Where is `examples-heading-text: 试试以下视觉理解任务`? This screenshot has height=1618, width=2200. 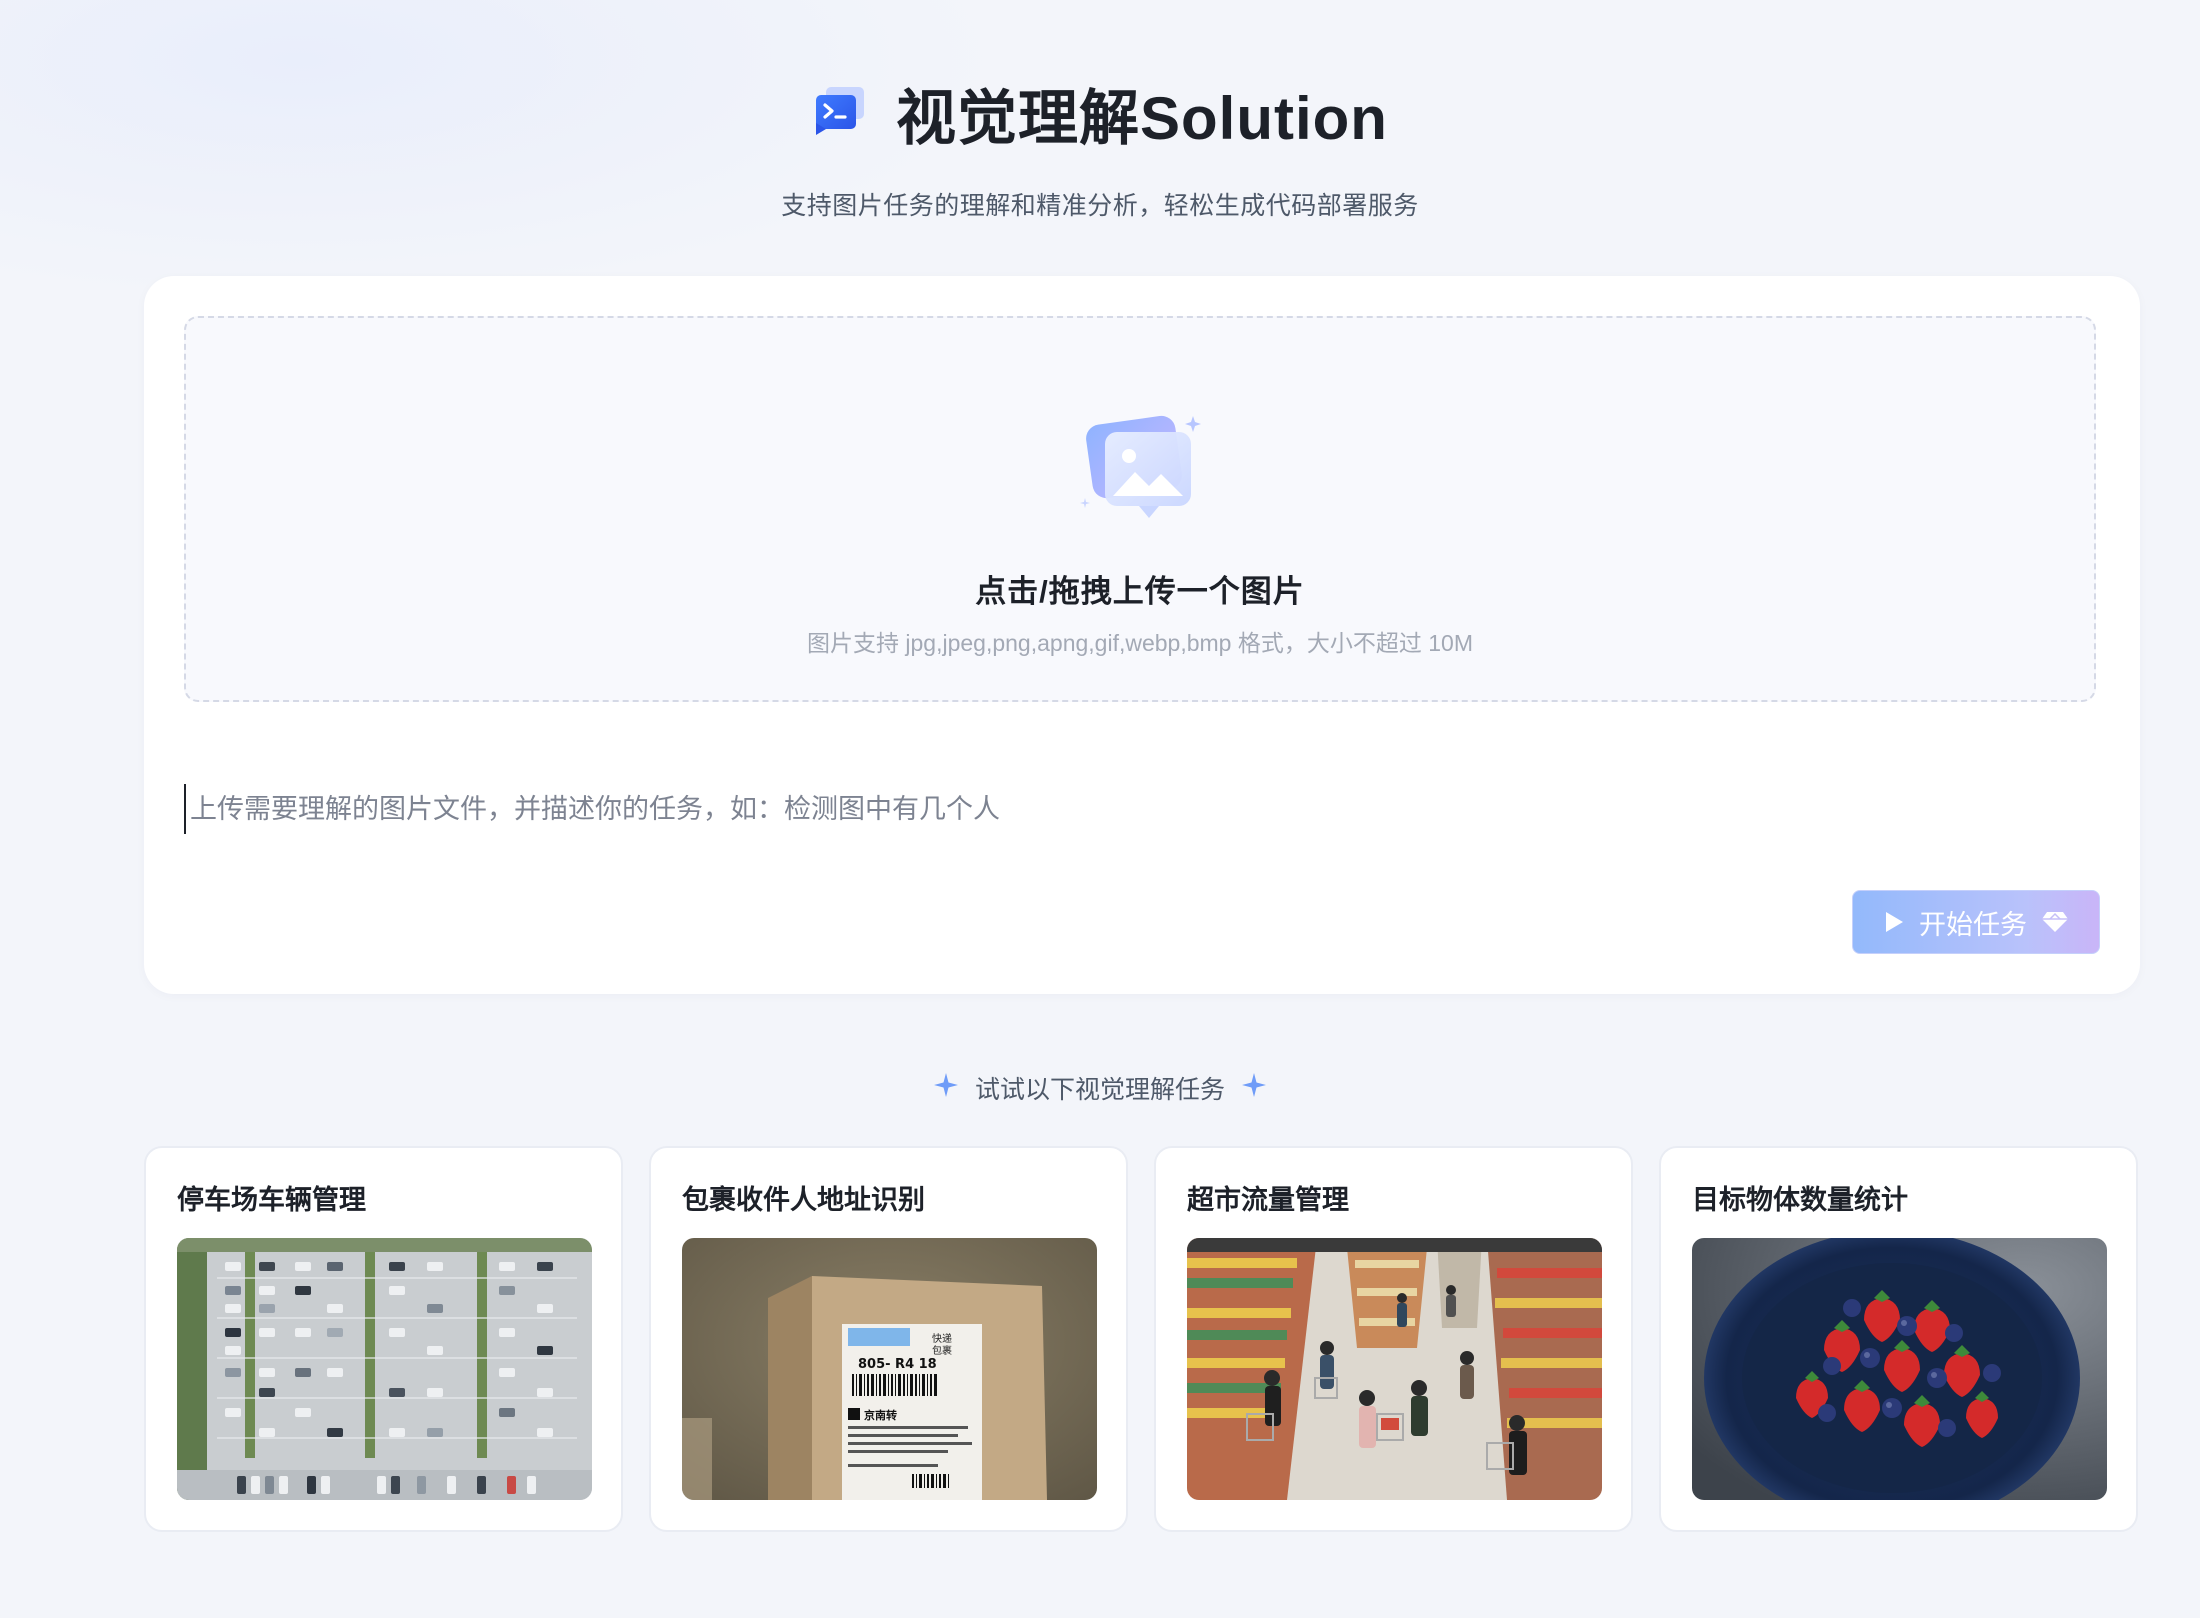
examples-heading-text: 试试以下视觉理解任务 is located at coordinates (1099, 1090).